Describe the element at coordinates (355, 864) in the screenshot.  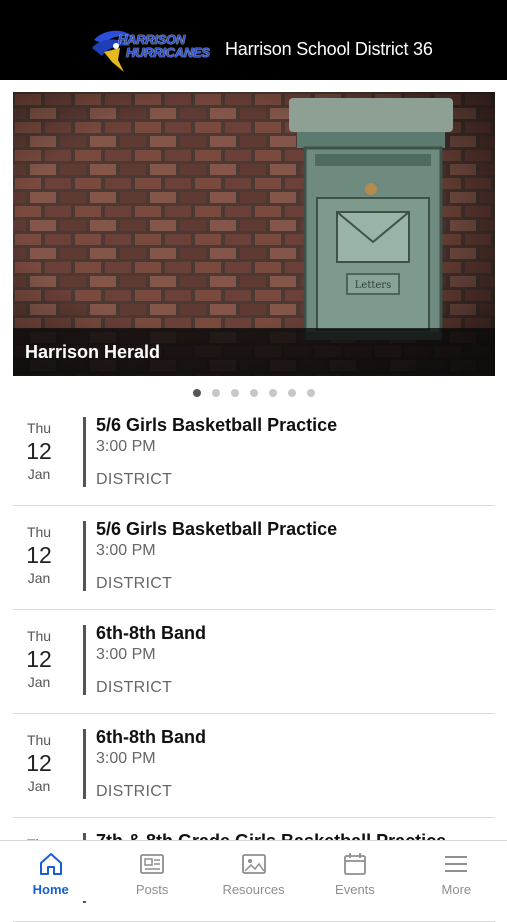
I see `calendar-icon` at that location.